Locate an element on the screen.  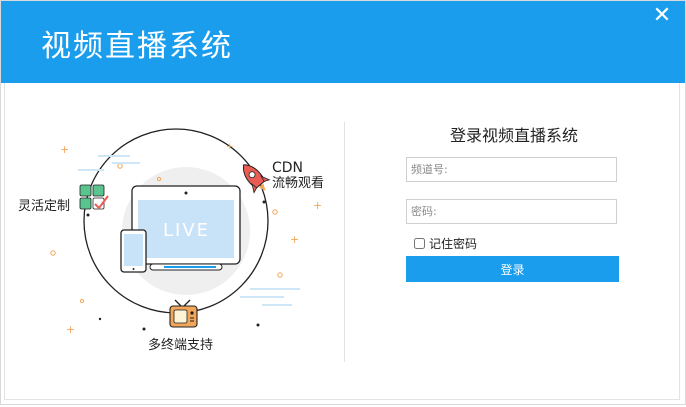
rocket-icon is located at coordinates (256, 179).